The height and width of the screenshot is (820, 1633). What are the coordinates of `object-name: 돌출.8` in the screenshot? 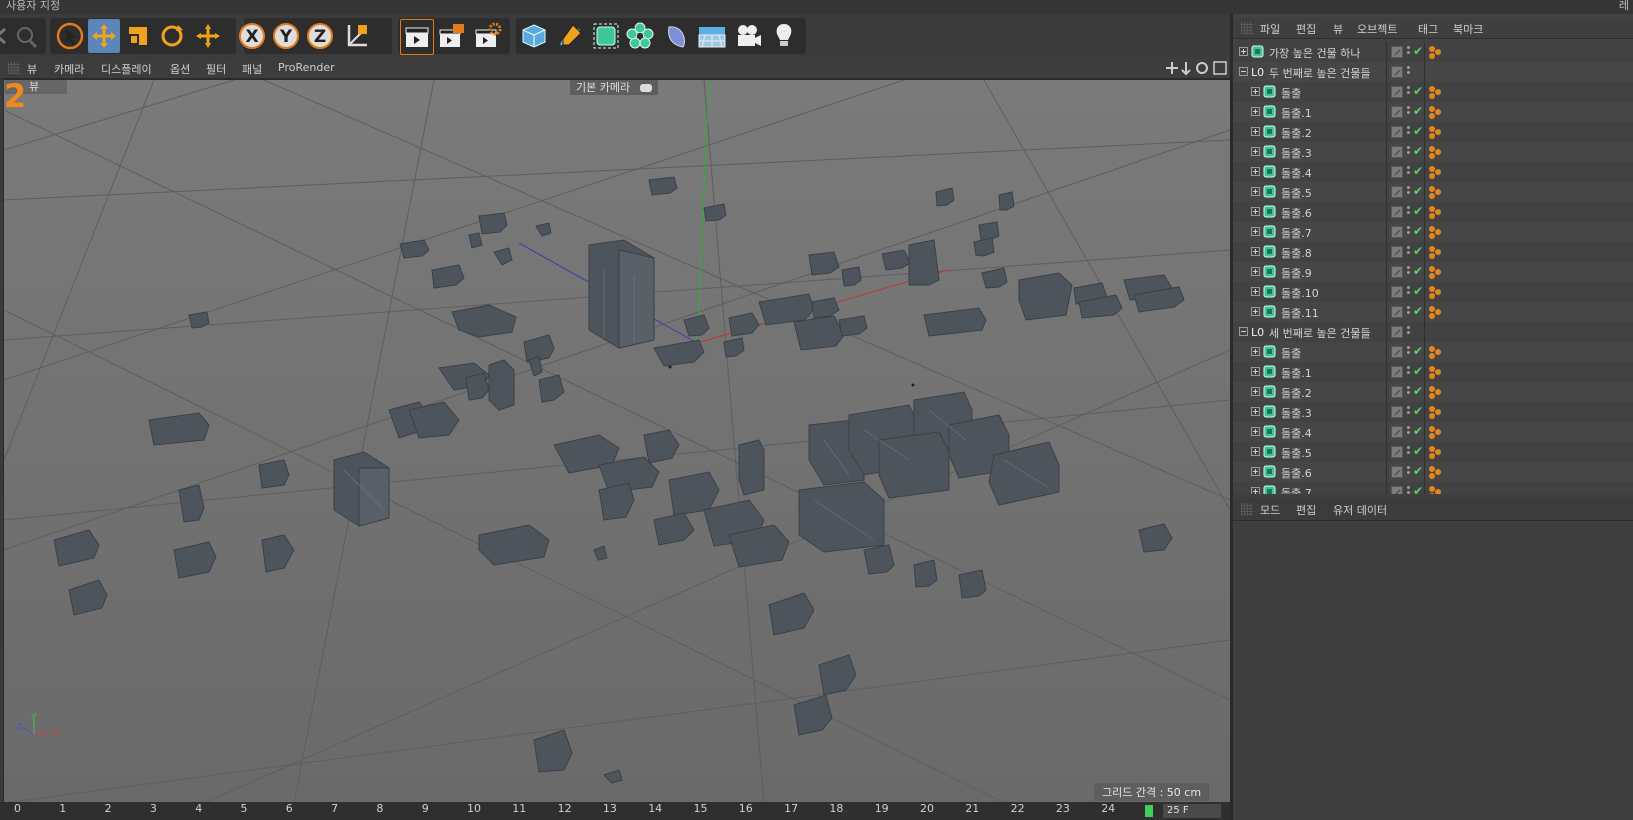 It's located at (1296, 253).